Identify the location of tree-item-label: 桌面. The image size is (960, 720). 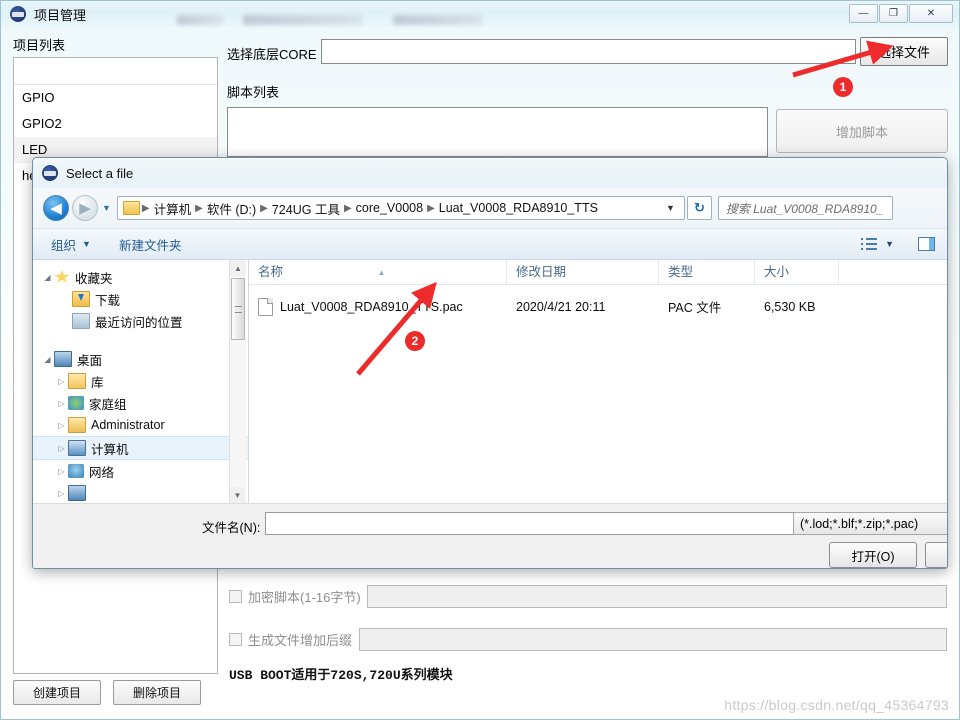
(90, 360).